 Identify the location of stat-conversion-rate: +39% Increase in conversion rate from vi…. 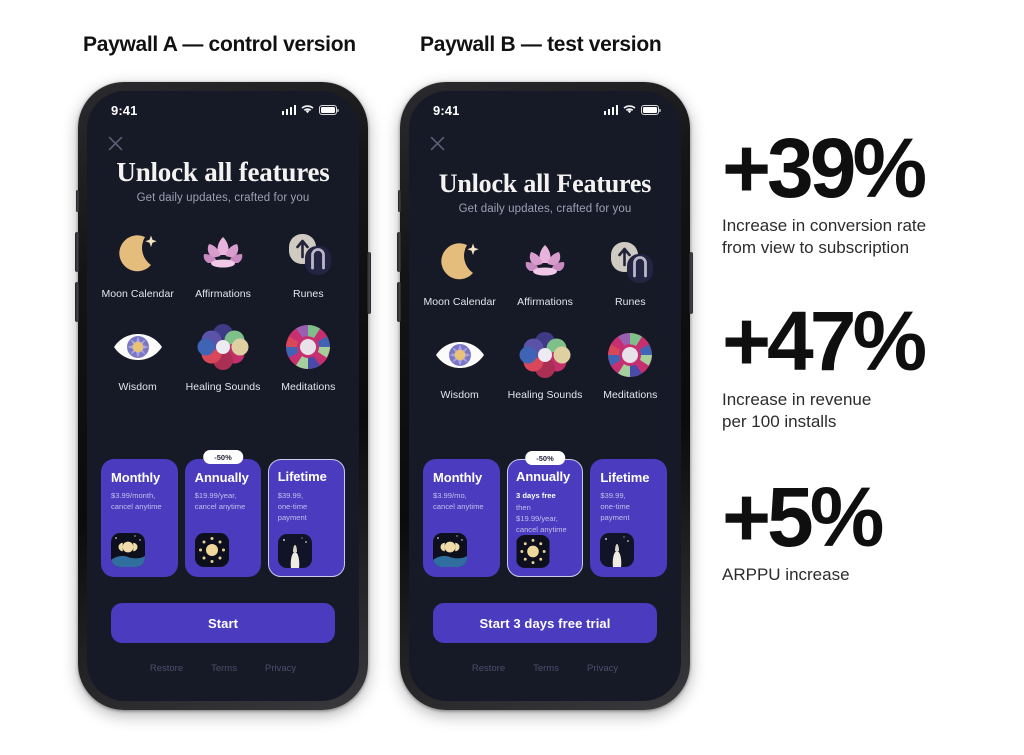
(869, 190).